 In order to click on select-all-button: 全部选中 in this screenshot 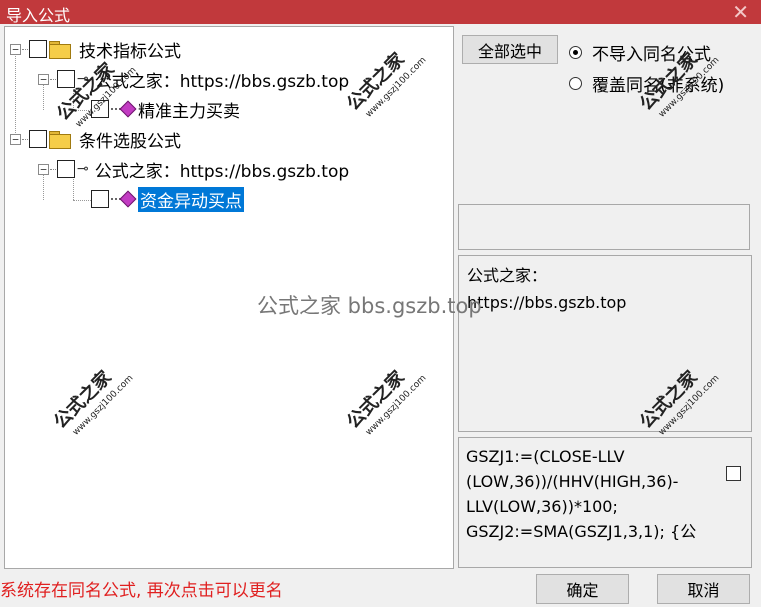, I will do `click(510, 49)`.